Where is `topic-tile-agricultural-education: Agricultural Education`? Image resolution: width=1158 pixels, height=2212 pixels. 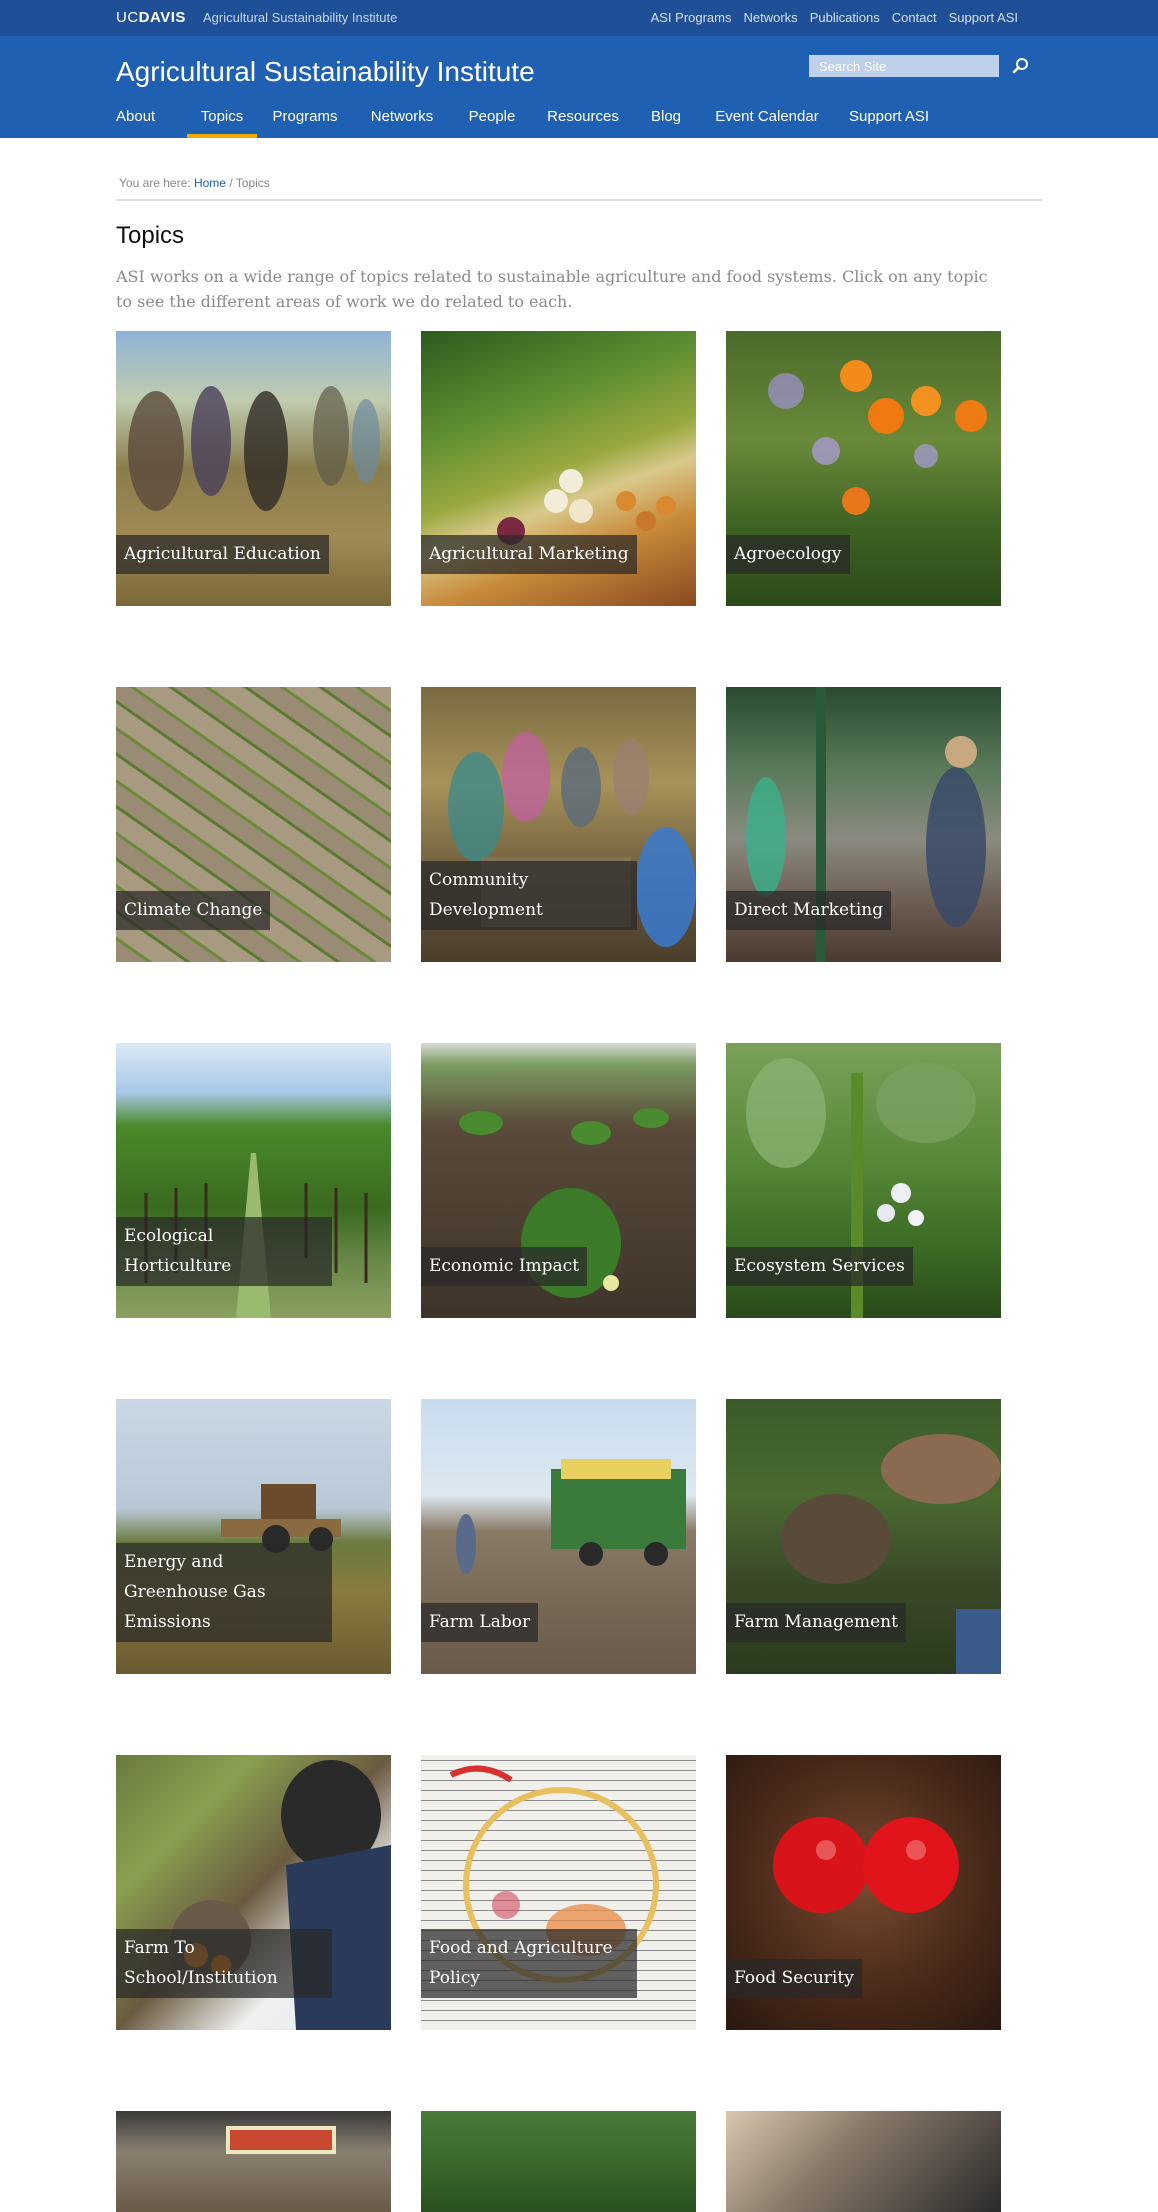 topic-tile-agricultural-education: Agricultural Education is located at coordinates (253, 468).